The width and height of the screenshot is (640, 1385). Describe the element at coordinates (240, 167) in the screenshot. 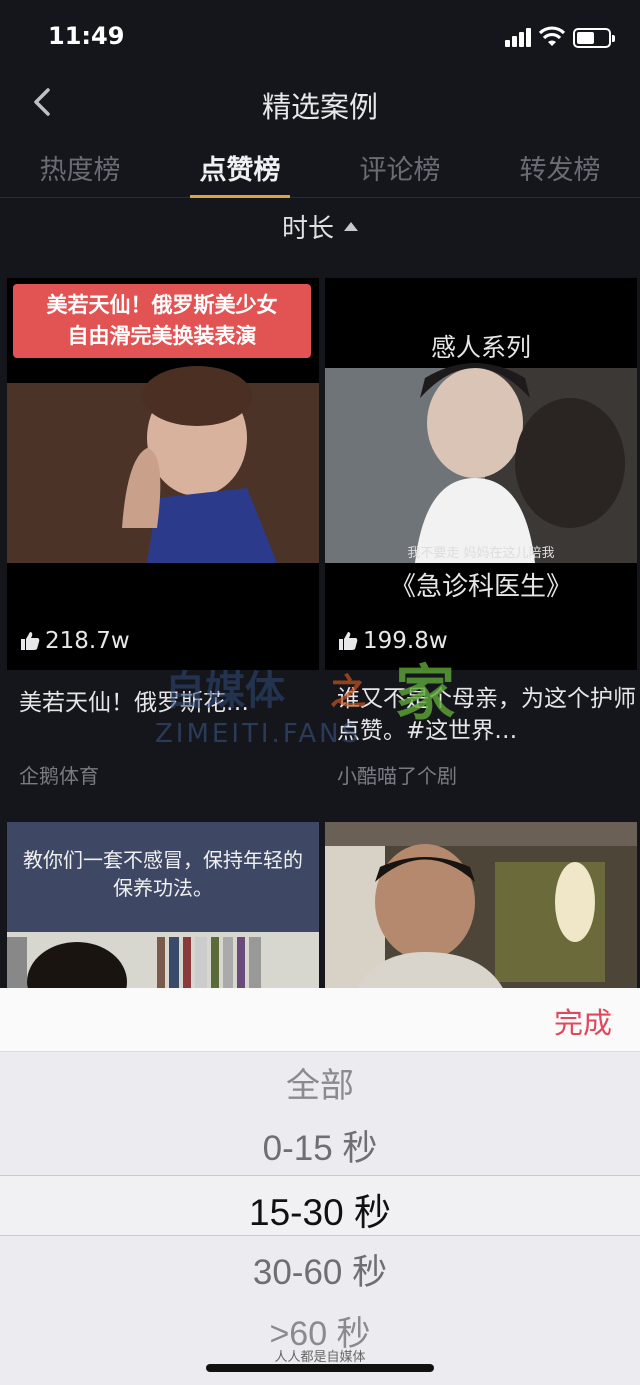

I see `tab-likes: 点赞榜` at that location.